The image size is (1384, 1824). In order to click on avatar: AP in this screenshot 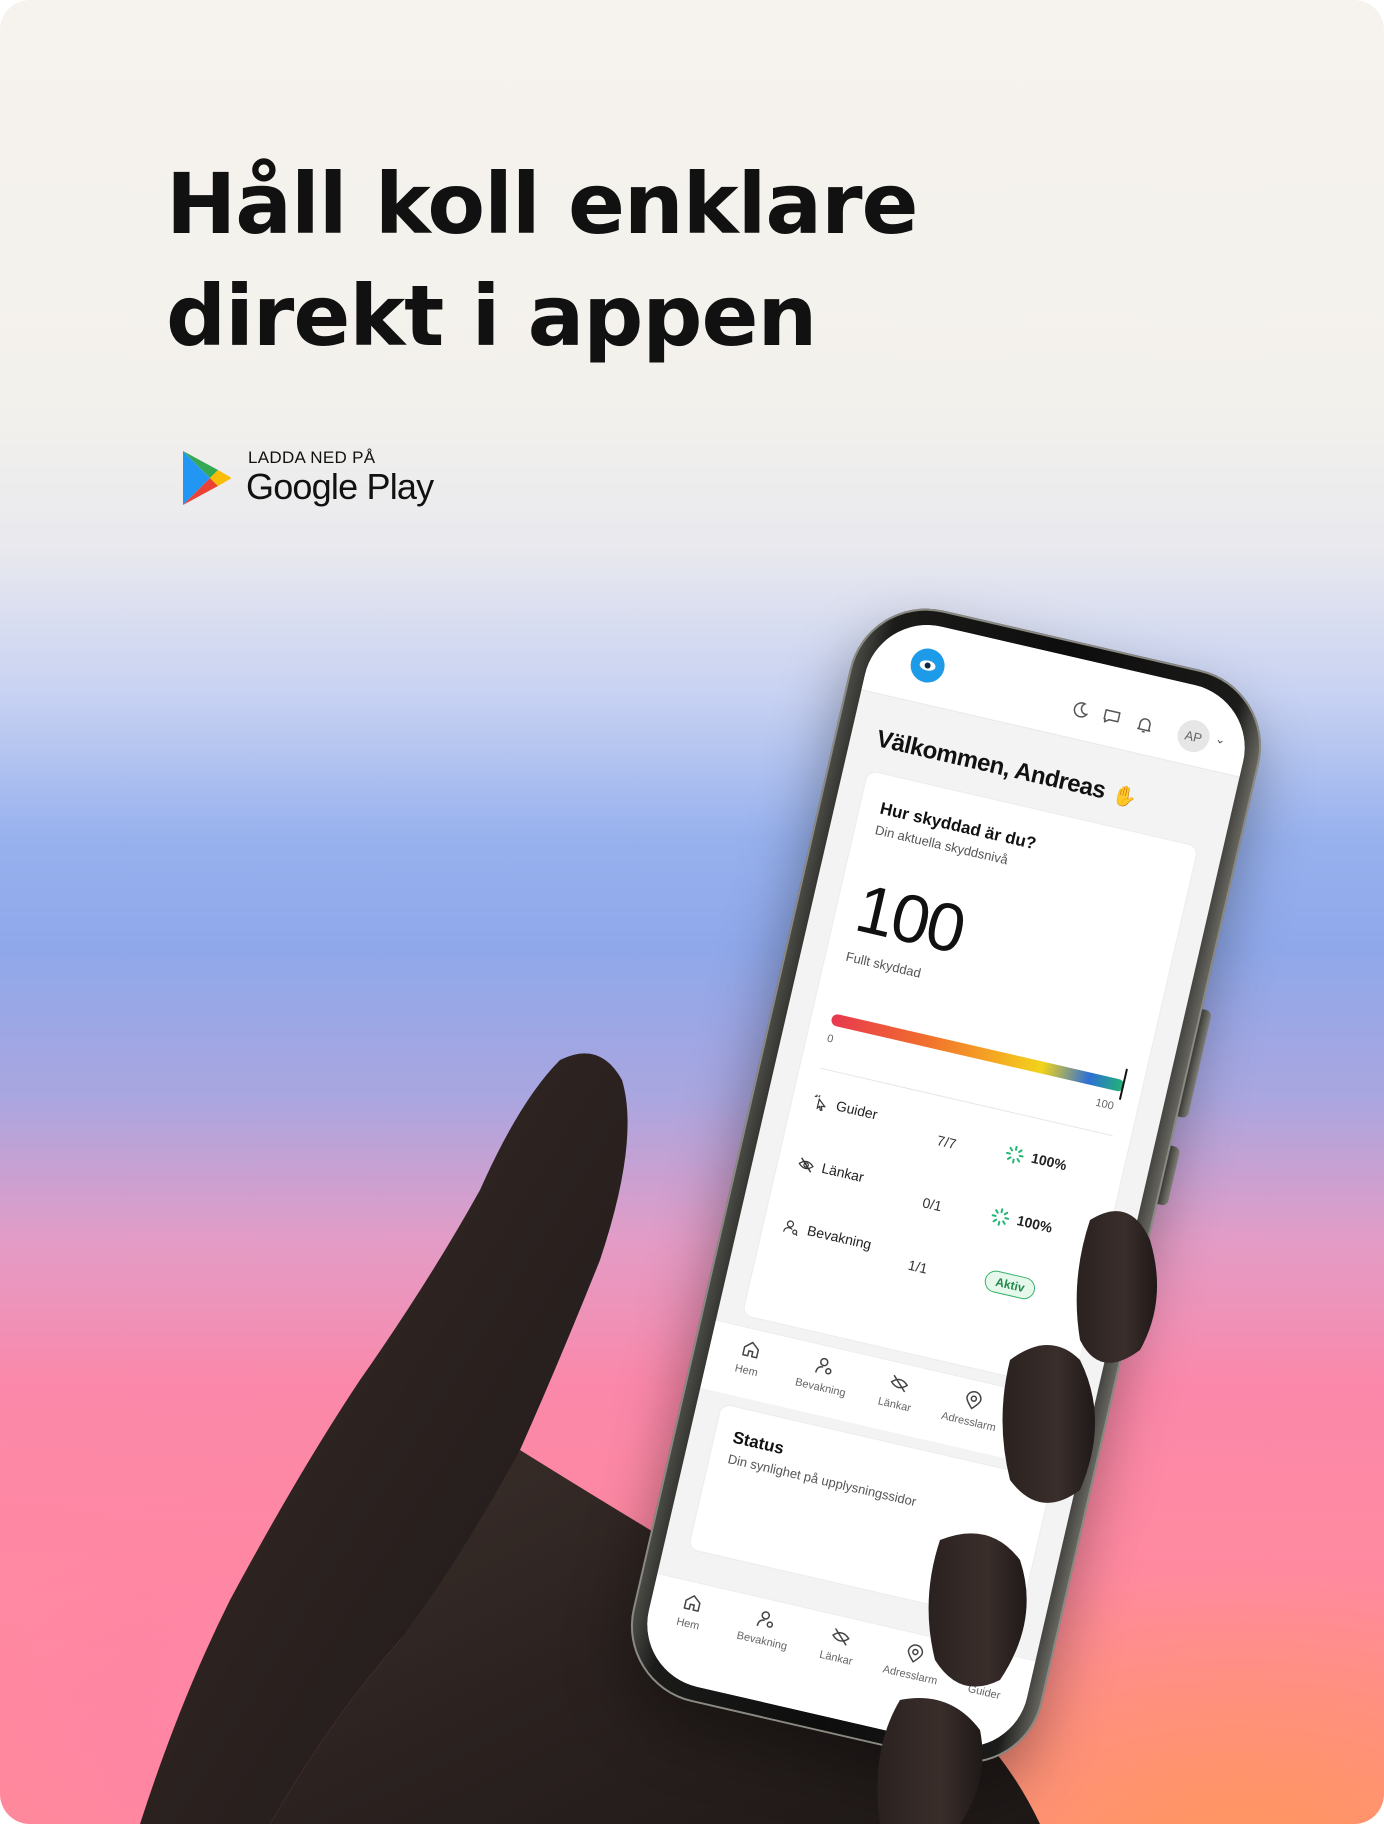, I will do `click(1193, 736)`.